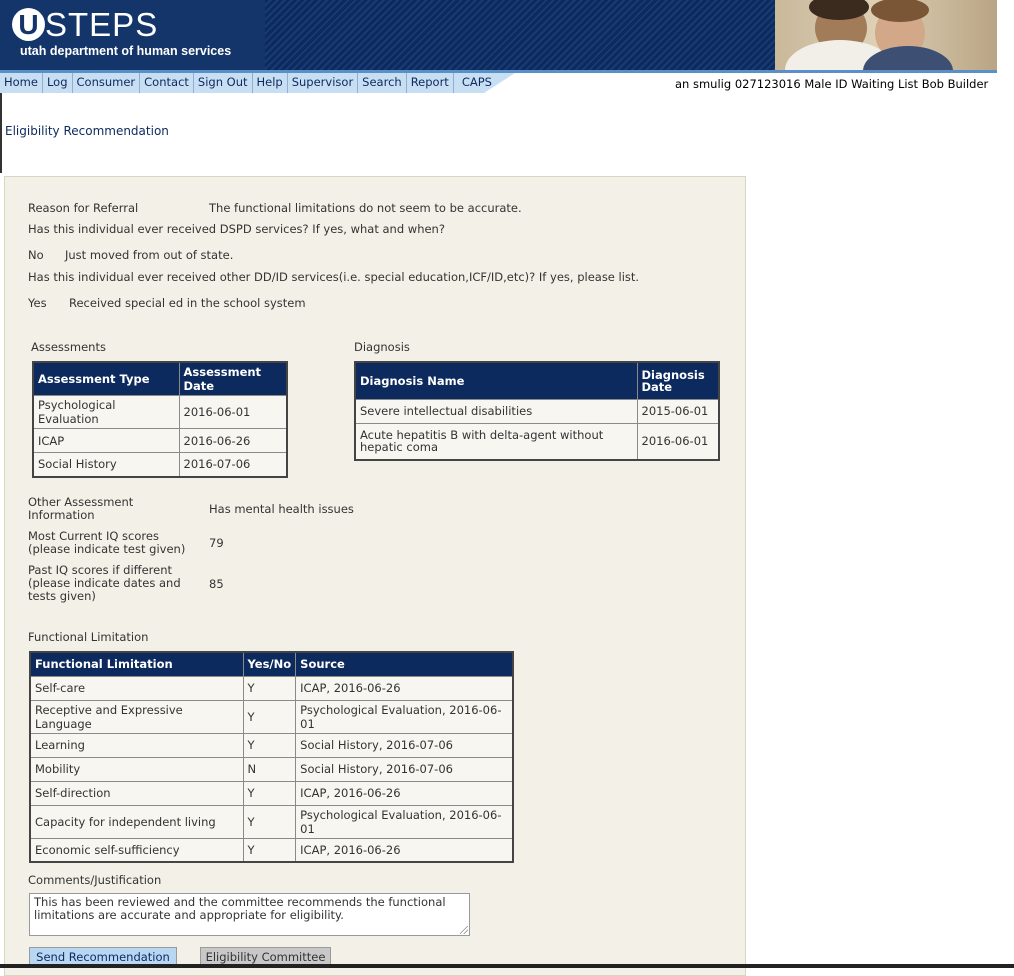 Image resolution: width=1014 pixels, height=976 pixels. I want to click on nav-supervisor: Supervisor, so click(323, 83).